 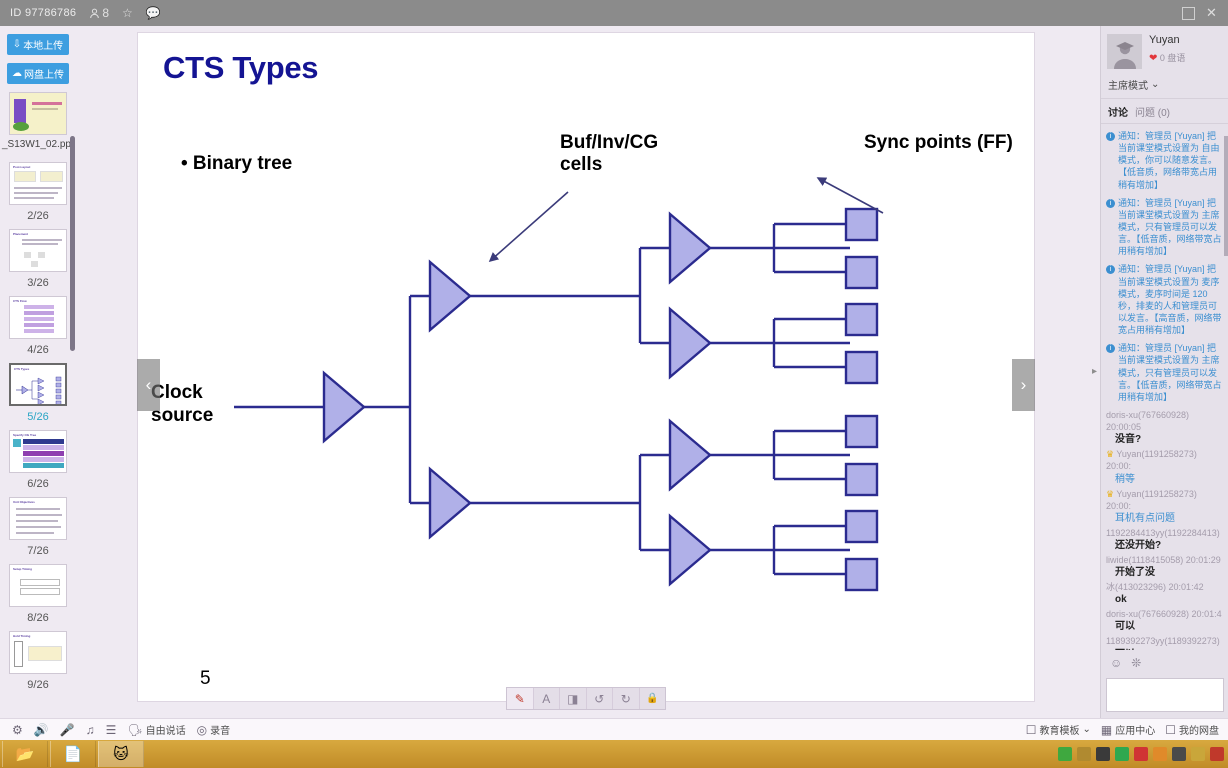 What do you see at coordinates (1116, 663) in the screenshot?
I see `emoji-icon: ☺` at bounding box center [1116, 663].